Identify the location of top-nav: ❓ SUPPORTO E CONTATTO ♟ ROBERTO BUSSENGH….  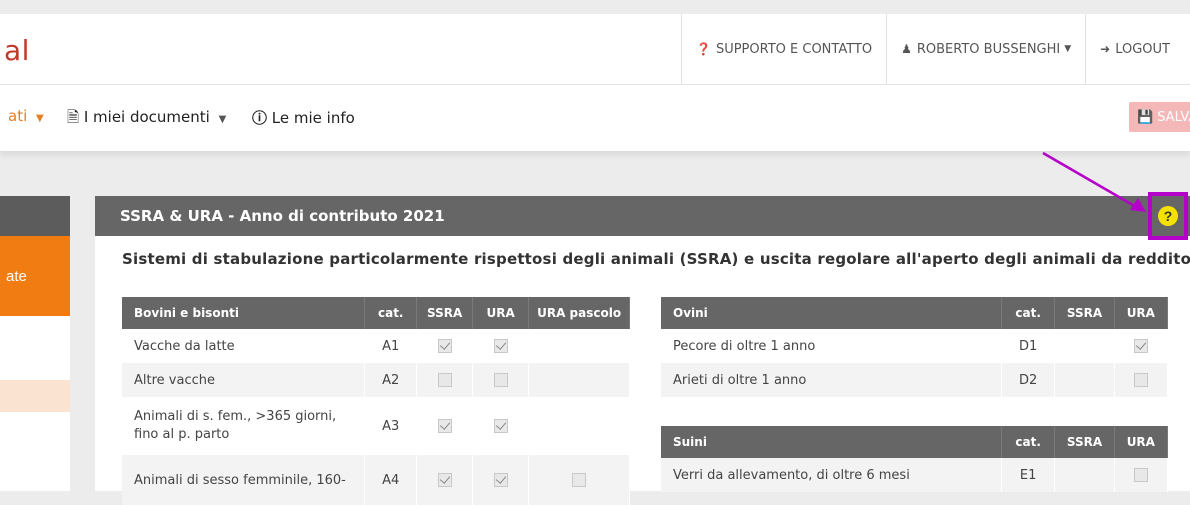
(935, 49).